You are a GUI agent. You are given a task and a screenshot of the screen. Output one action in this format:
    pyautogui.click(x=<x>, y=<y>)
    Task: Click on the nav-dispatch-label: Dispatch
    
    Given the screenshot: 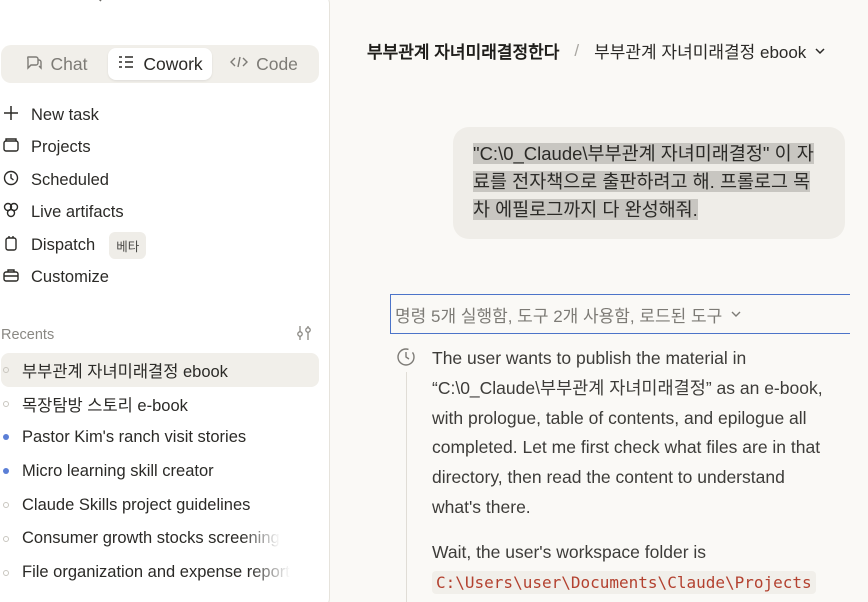 What is the action you would take?
    pyautogui.click(x=63, y=244)
    